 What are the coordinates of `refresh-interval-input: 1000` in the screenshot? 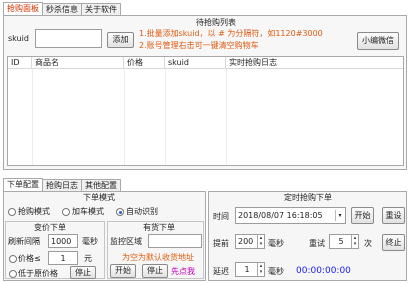 It's located at (63, 241).